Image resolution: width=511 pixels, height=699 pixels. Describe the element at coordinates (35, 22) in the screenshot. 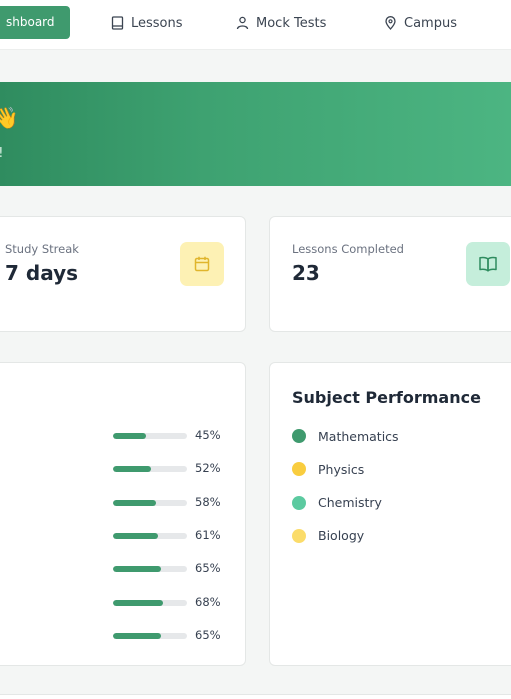

I see `nav-dashboard-button: shboard` at that location.